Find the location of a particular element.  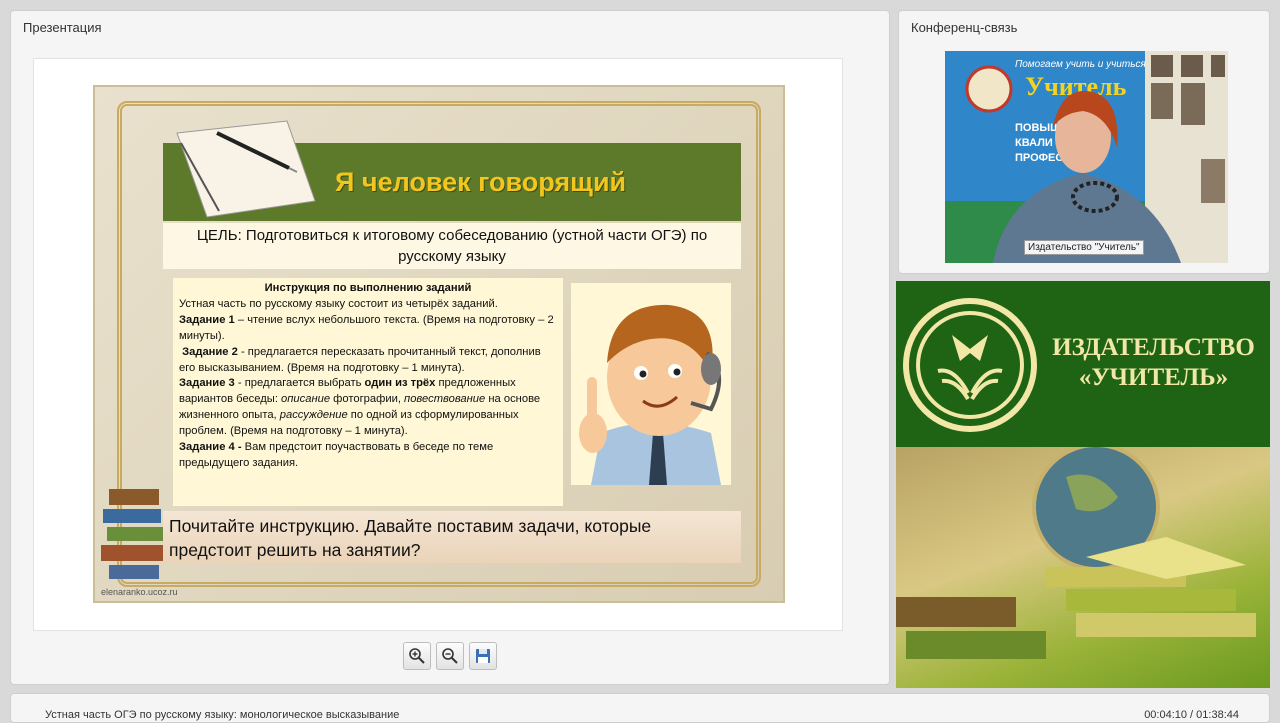

floppy-disk-icon is located at coordinates (483, 656).